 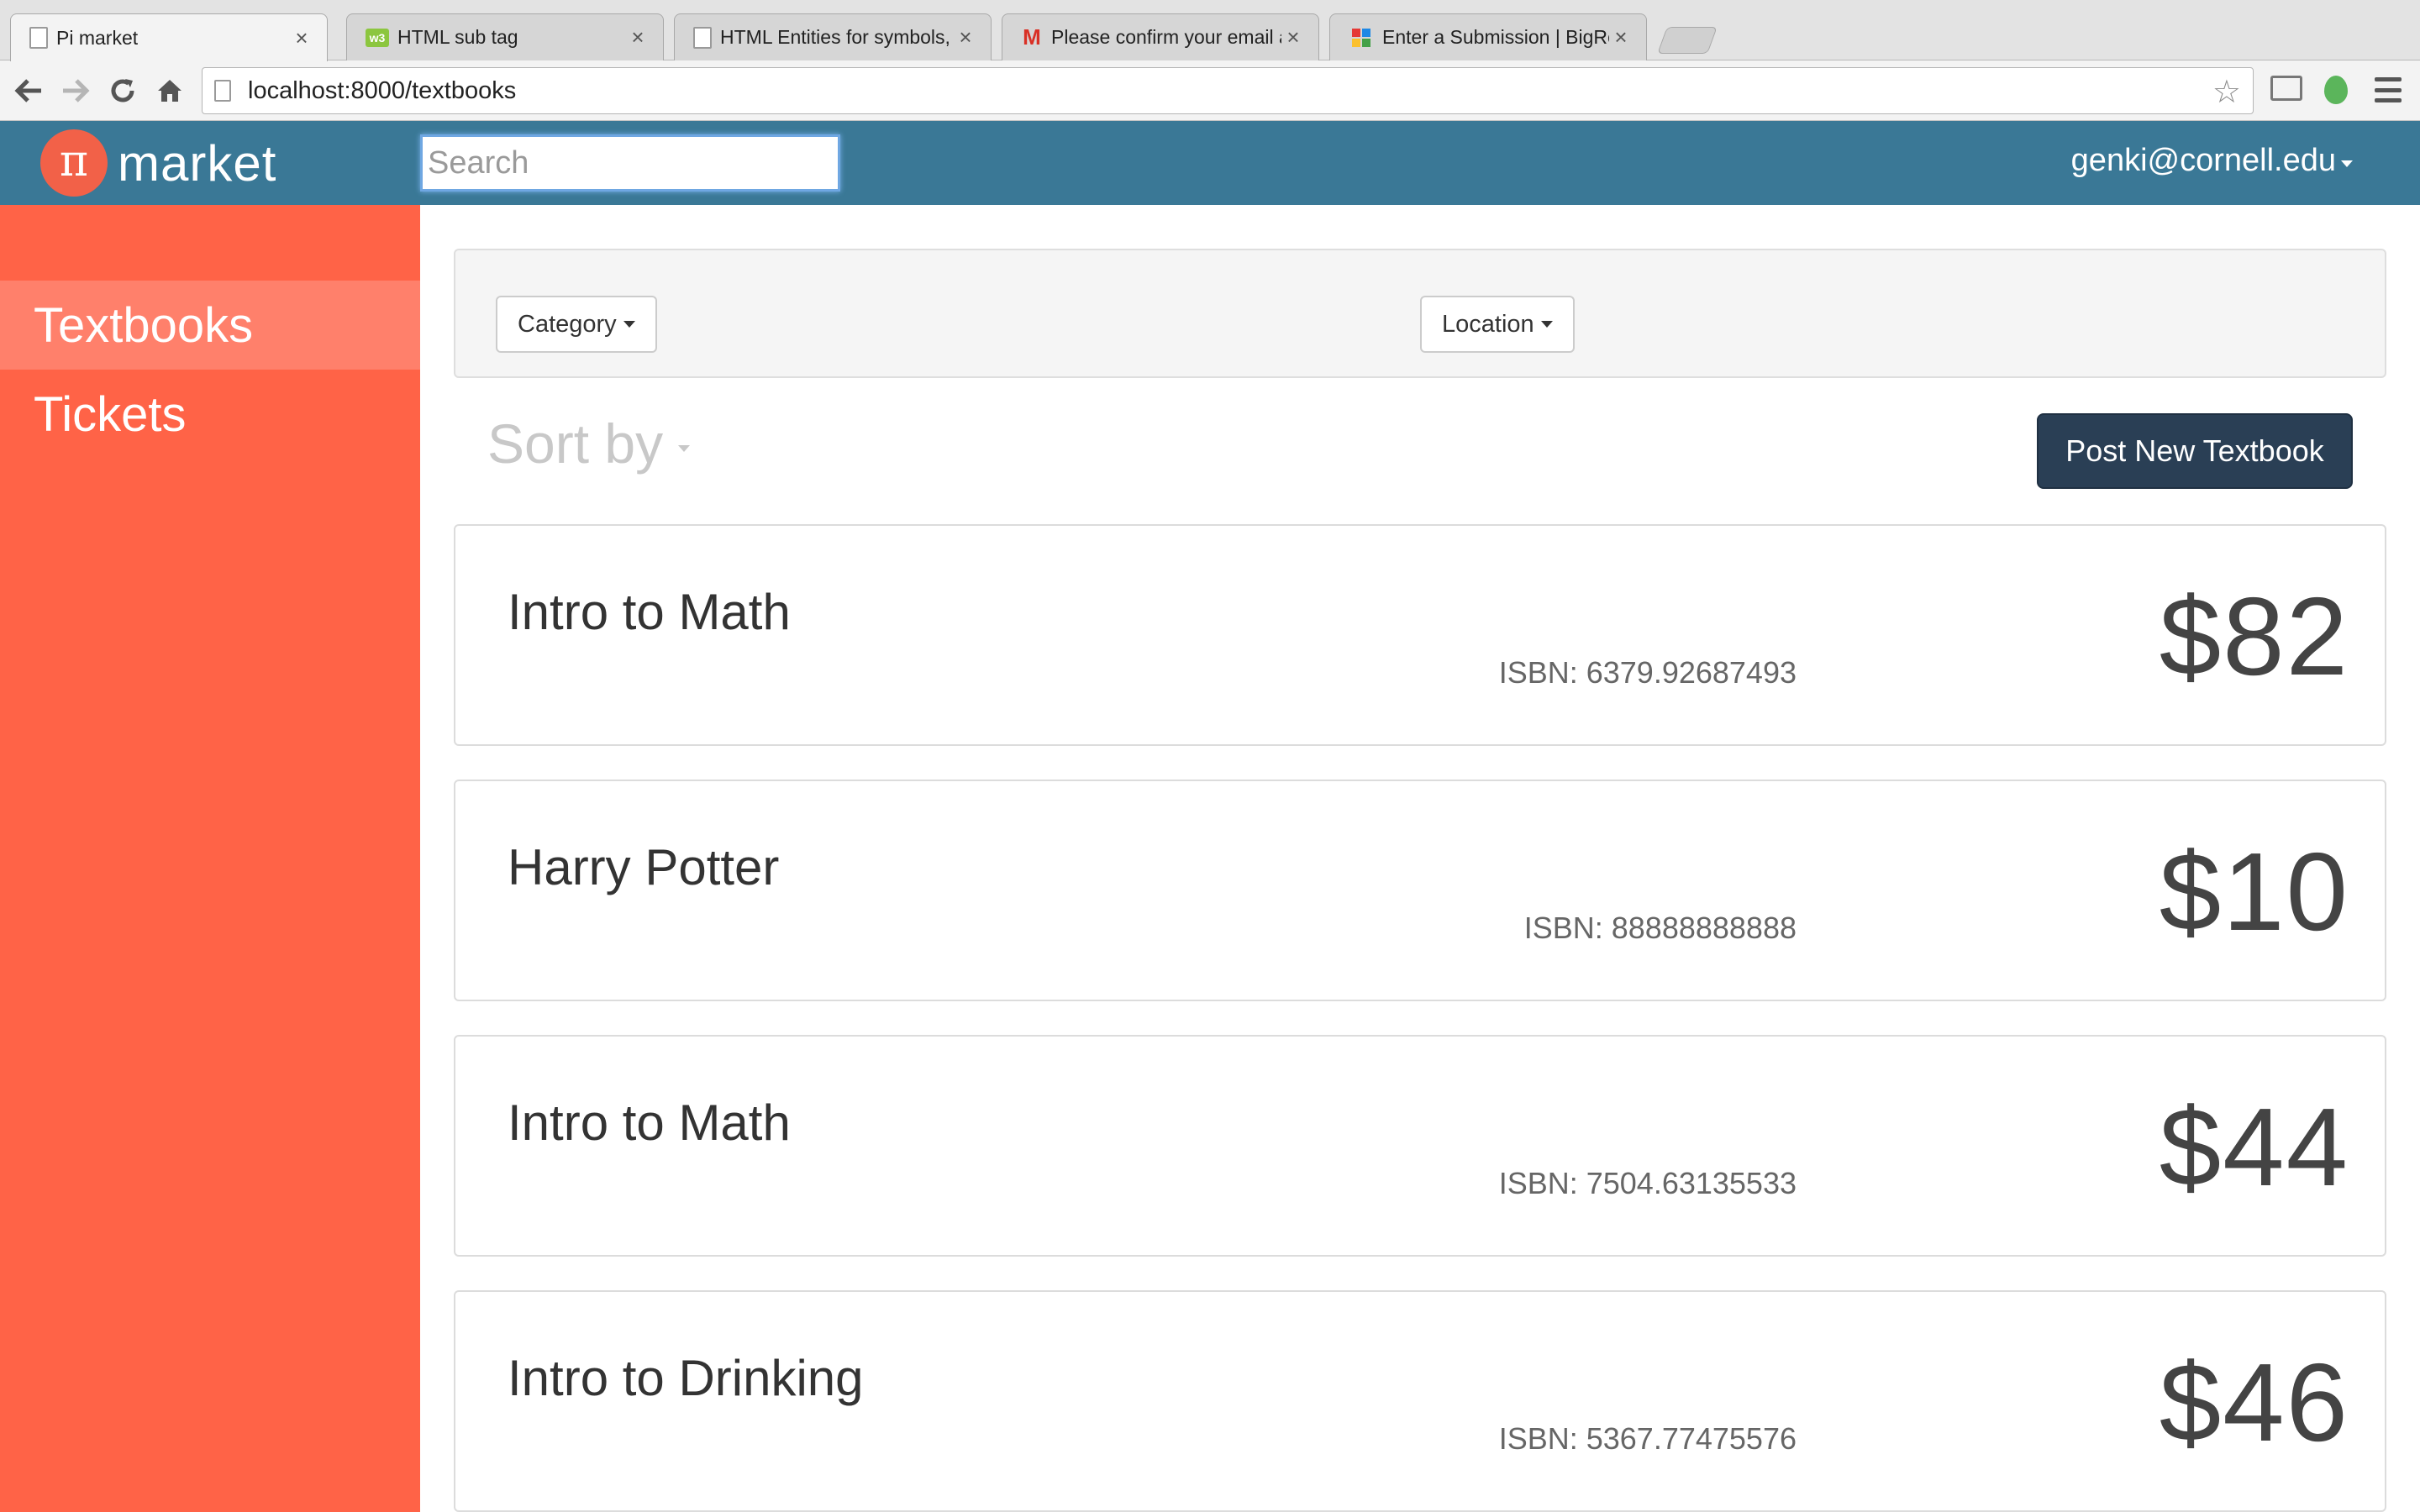 I want to click on listing-title: Intro to Drinking, so click(x=686, y=1378).